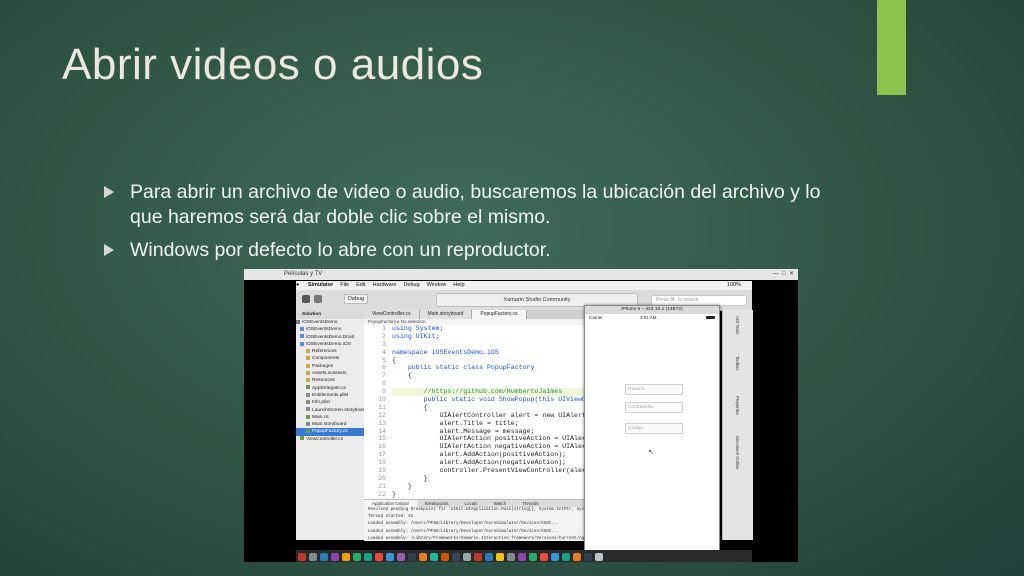 The width and height of the screenshot is (1024, 576). What do you see at coordinates (384, 344) in the screenshot?
I see `line-number: 3` at bounding box center [384, 344].